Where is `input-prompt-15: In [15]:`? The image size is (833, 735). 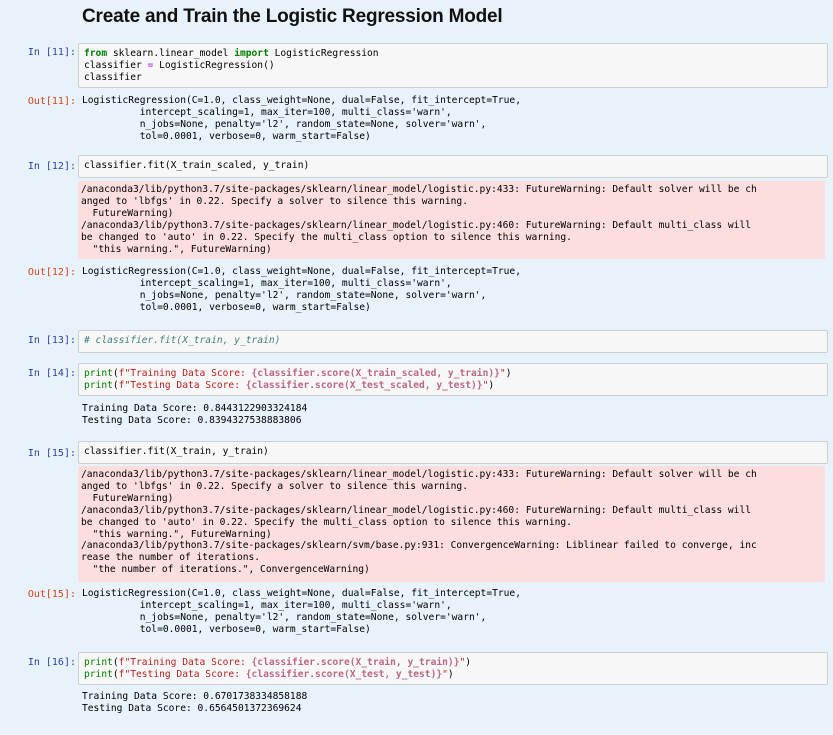 input-prompt-15: In [15]: is located at coordinates (51, 453).